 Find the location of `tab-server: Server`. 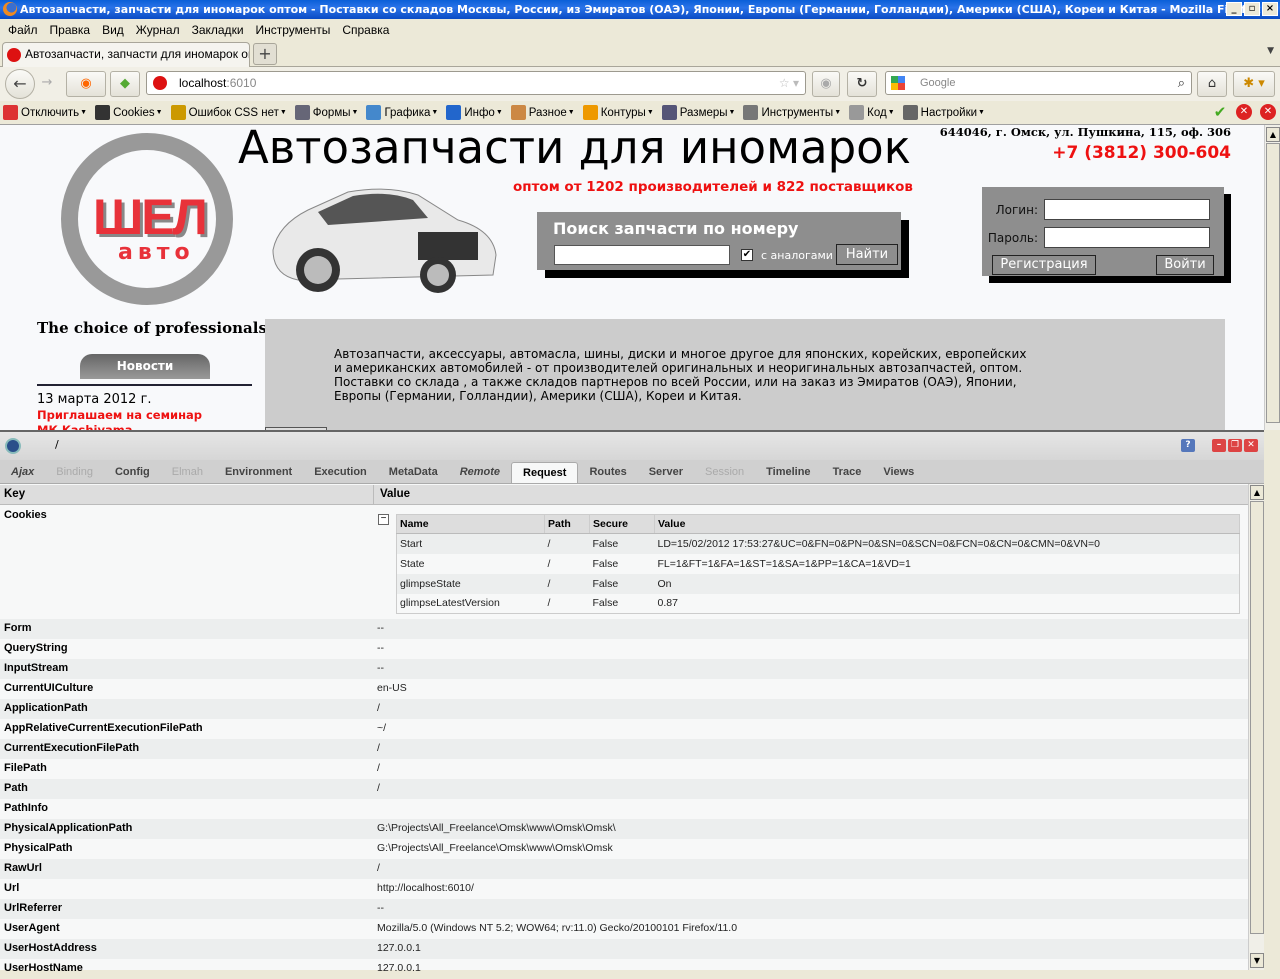

tab-server: Server is located at coordinates (666, 471).